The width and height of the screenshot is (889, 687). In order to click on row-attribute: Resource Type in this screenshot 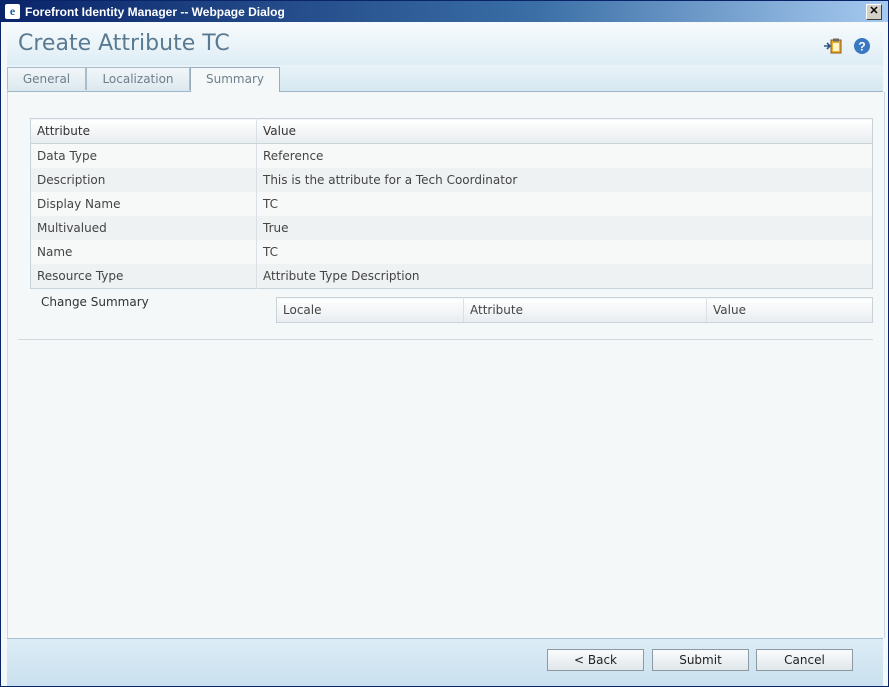, I will do `click(143, 276)`.